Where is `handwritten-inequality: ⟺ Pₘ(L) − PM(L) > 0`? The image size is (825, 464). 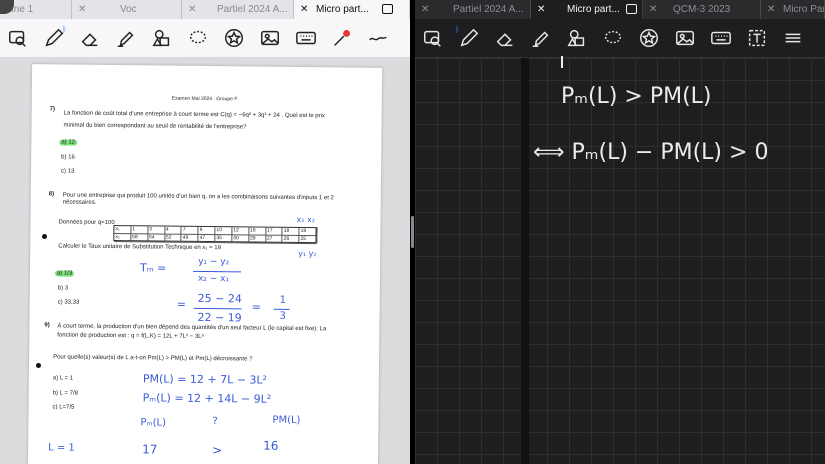 handwritten-inequality: ⟺ Pₘ(L) − PM(L) > 0 is located at coordinates (651, 152).